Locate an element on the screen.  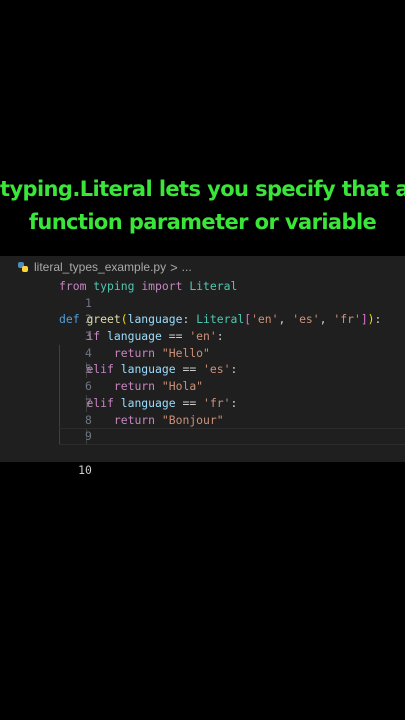
code-line: 2 is located at coordinates (202, 310).